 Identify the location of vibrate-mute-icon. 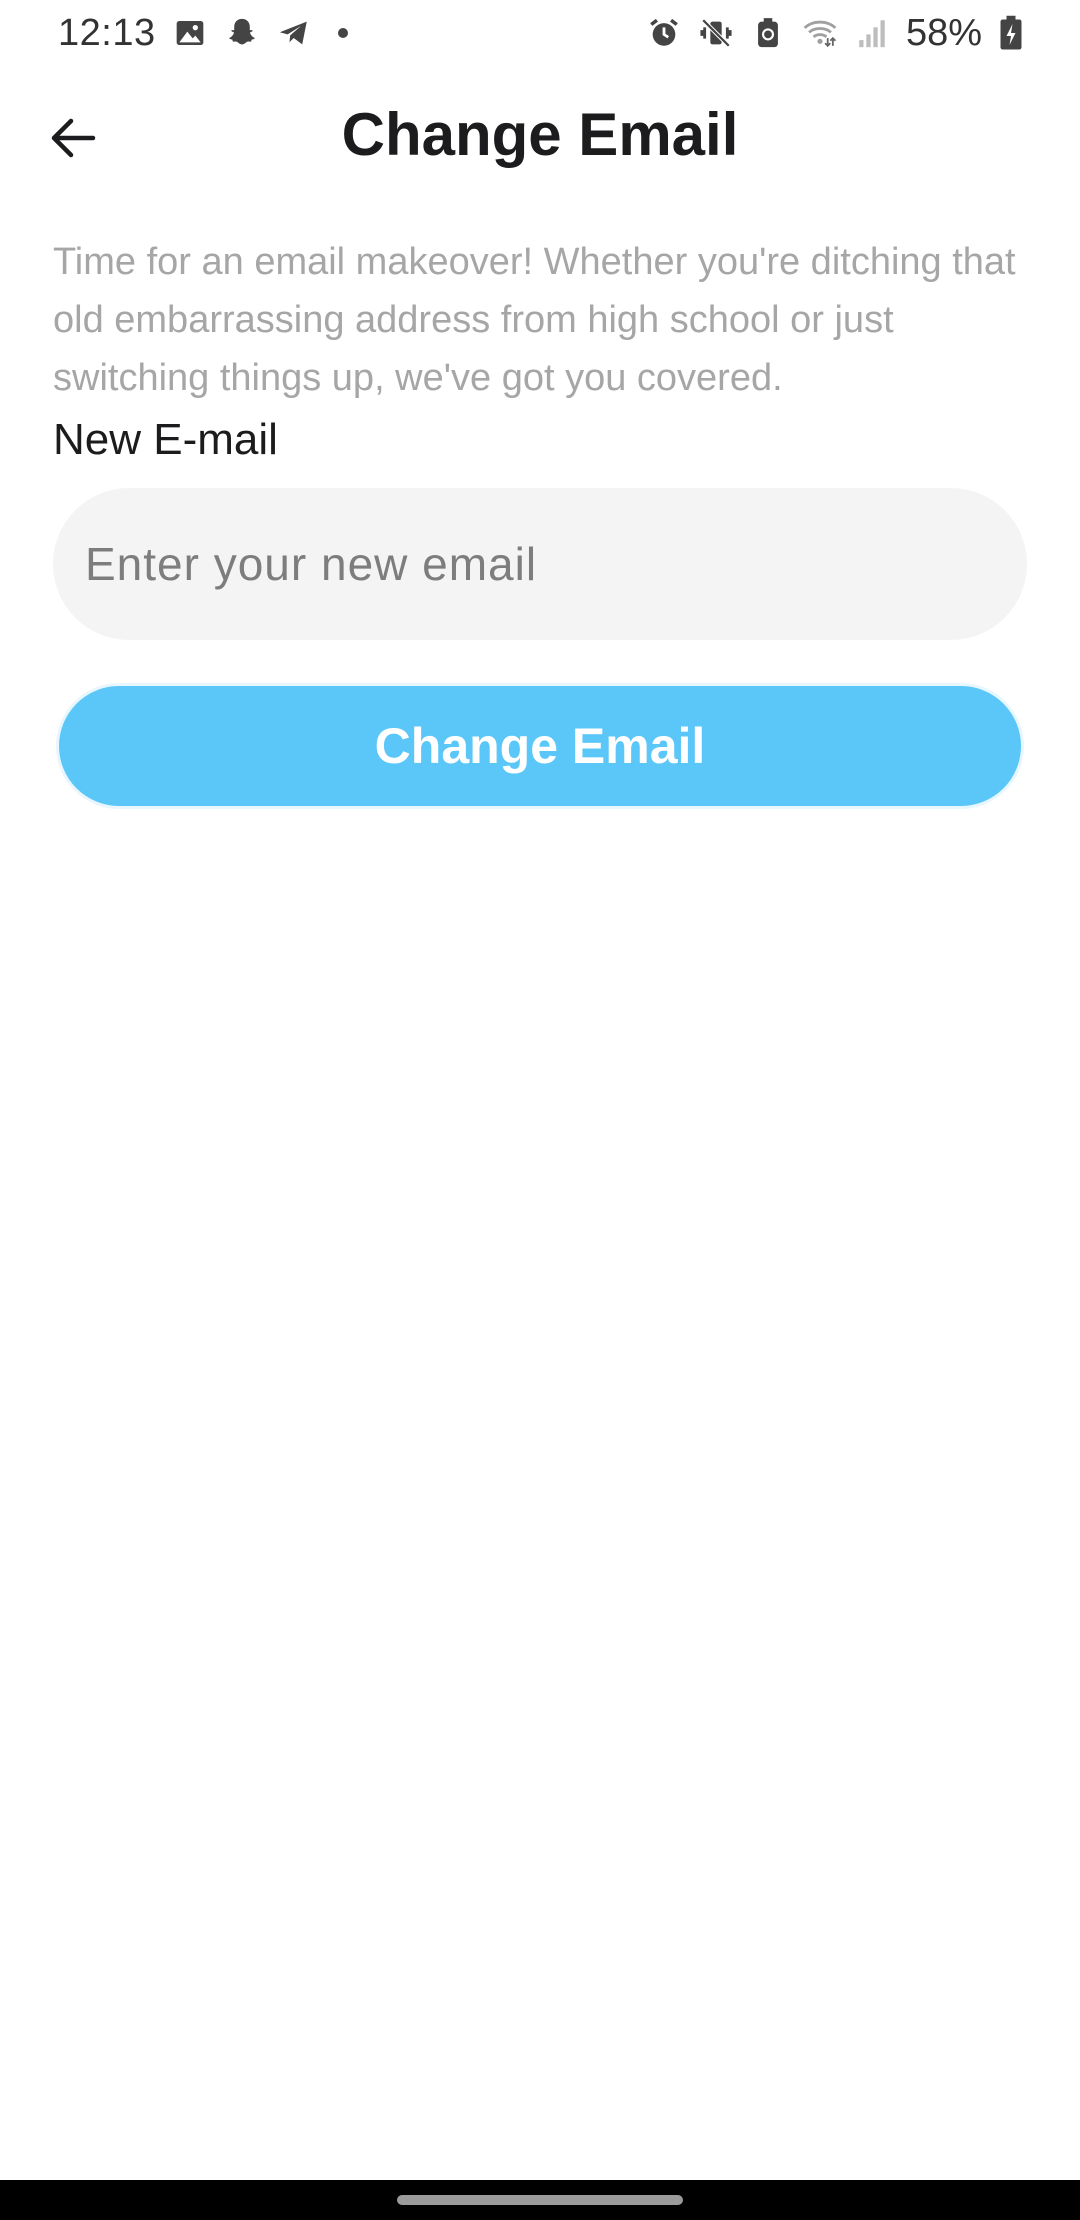
(716, 33).